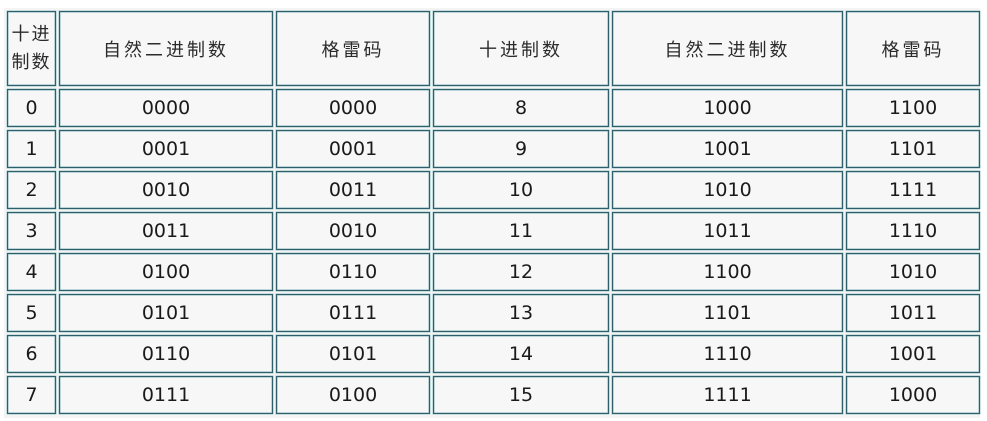  I want to click on cell-gray-1: 0010, so click(353, 231).